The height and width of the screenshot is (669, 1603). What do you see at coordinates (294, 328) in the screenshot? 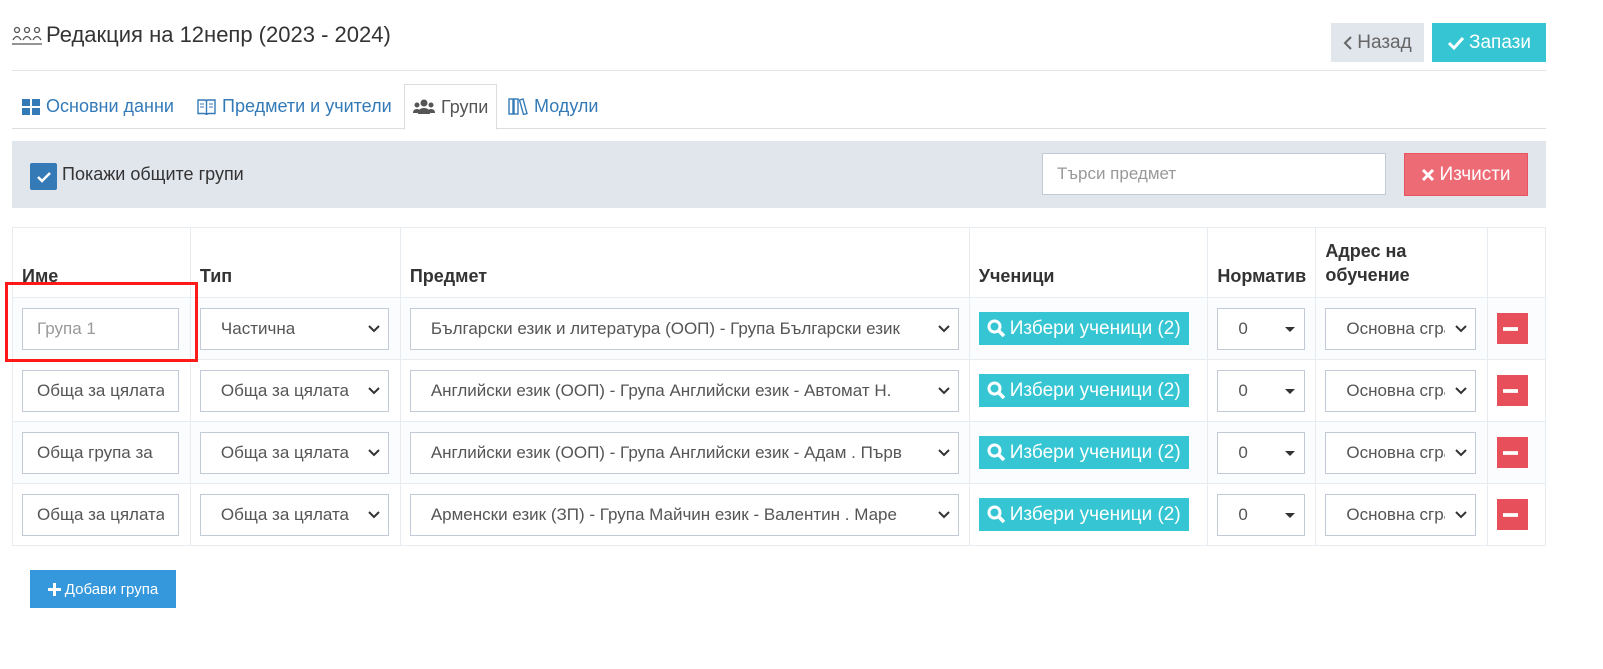
I see `group-type-select: Частична` at bounding box center [294, 328].